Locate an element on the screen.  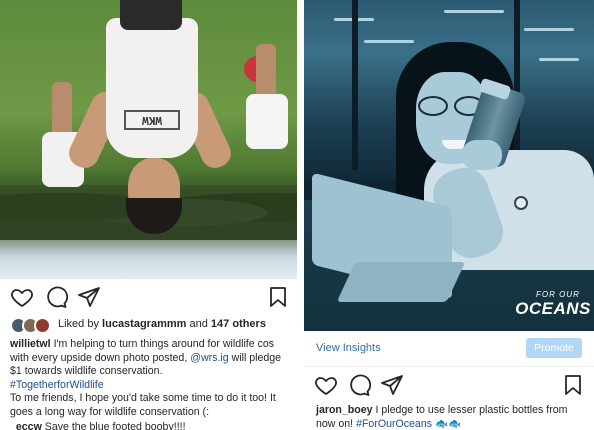
brand-small-text: FOR OUR is located at coordinates (558, 294).